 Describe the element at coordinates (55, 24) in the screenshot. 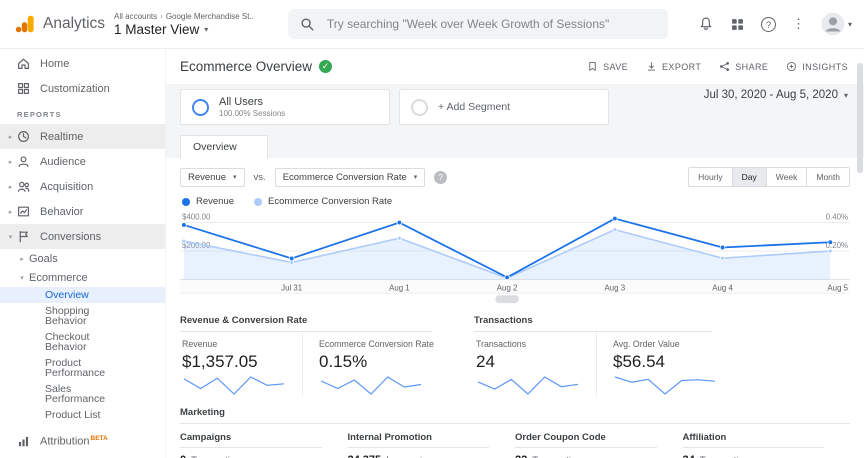

I see `analytics-logo: Analytics` at that location.